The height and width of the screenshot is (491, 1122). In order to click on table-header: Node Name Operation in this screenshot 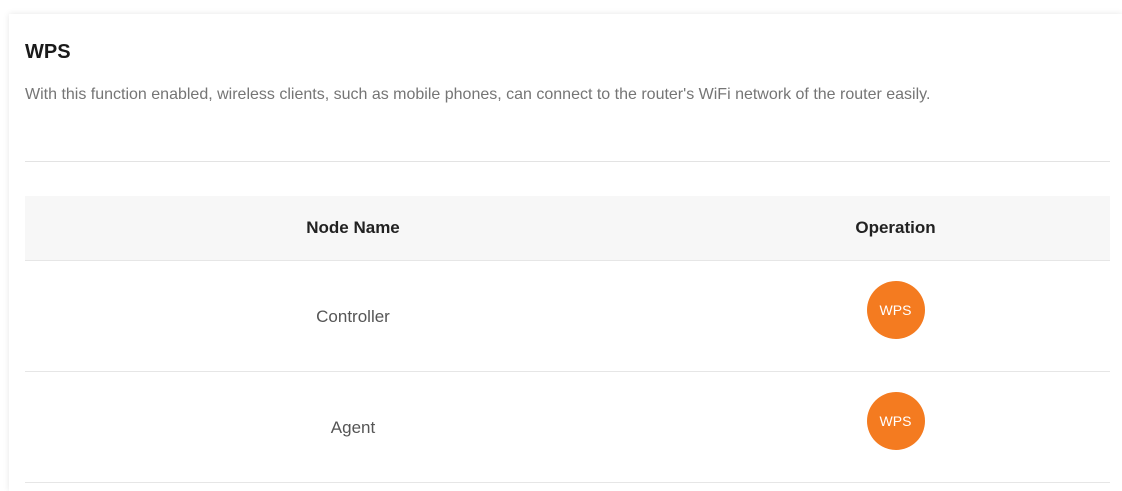, I will do `click(567, 228)`.